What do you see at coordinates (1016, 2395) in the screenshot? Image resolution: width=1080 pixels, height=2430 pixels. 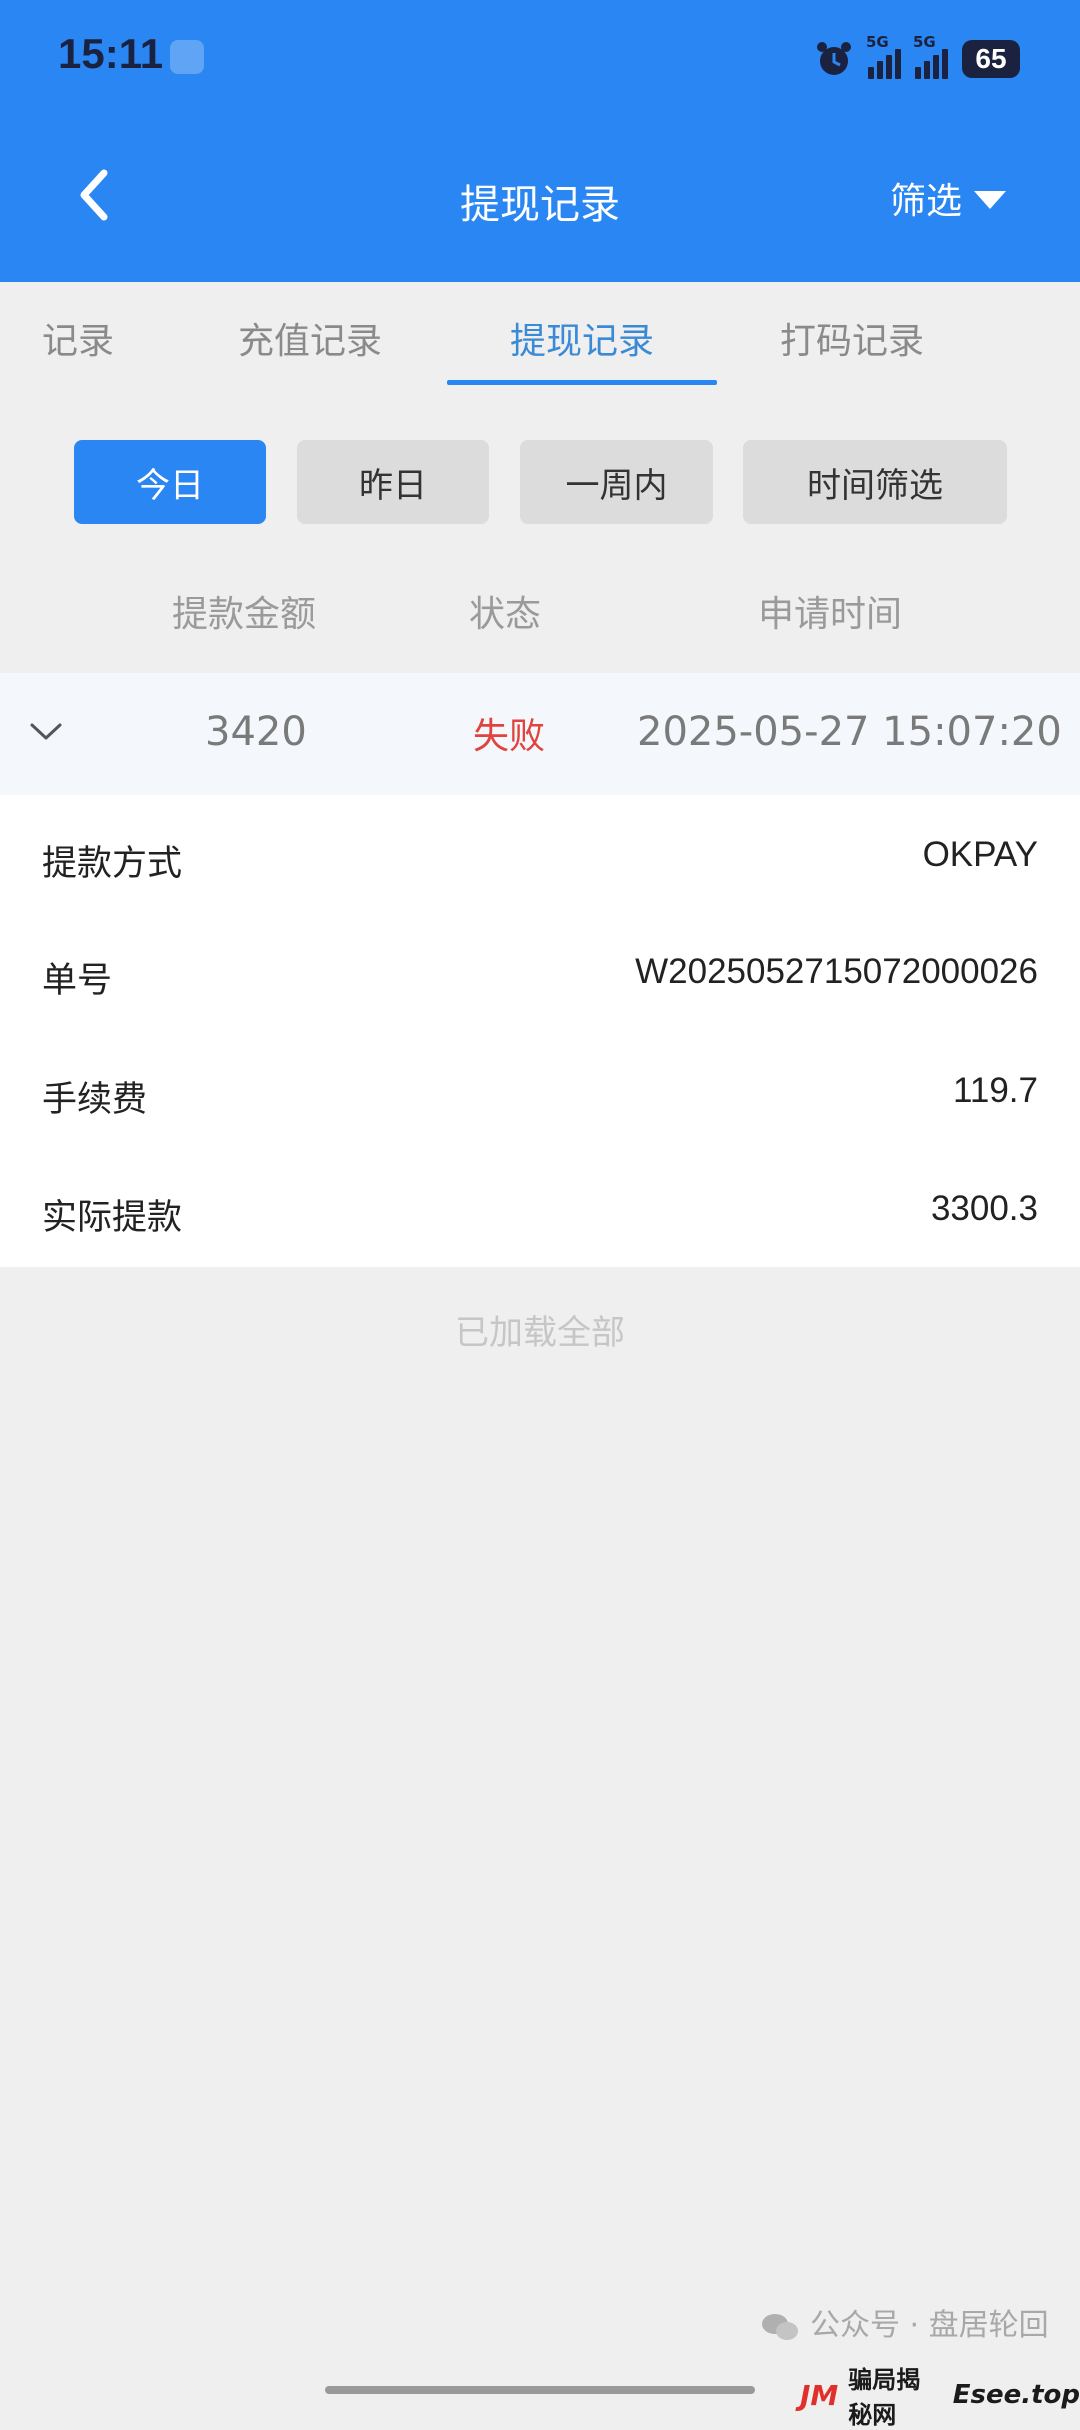 I see `watermark-site: Esee.top` at bounding box center [1016, 2395].